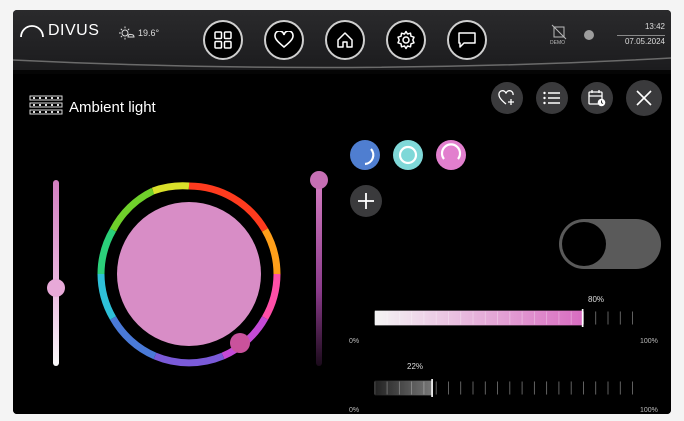 The height and width of the screenshot is (421, 684). I want to click on temperature-value: 19.6°, so click(149, 33).